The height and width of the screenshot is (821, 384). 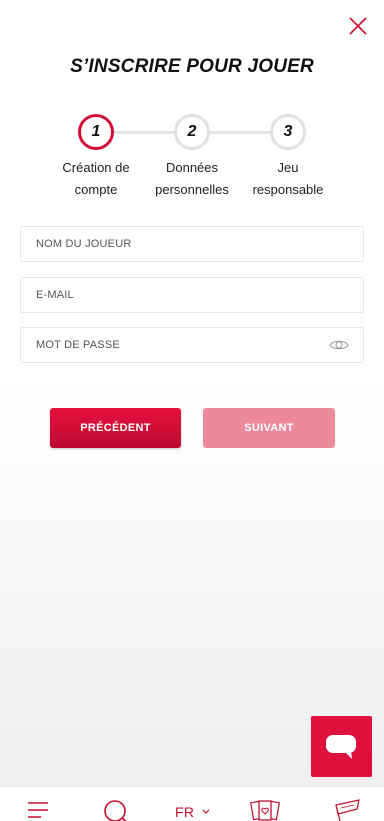 What do you see at coordinates (199, 295) in the screenshot?
I see `email-input` at bounding box center [199, 295].